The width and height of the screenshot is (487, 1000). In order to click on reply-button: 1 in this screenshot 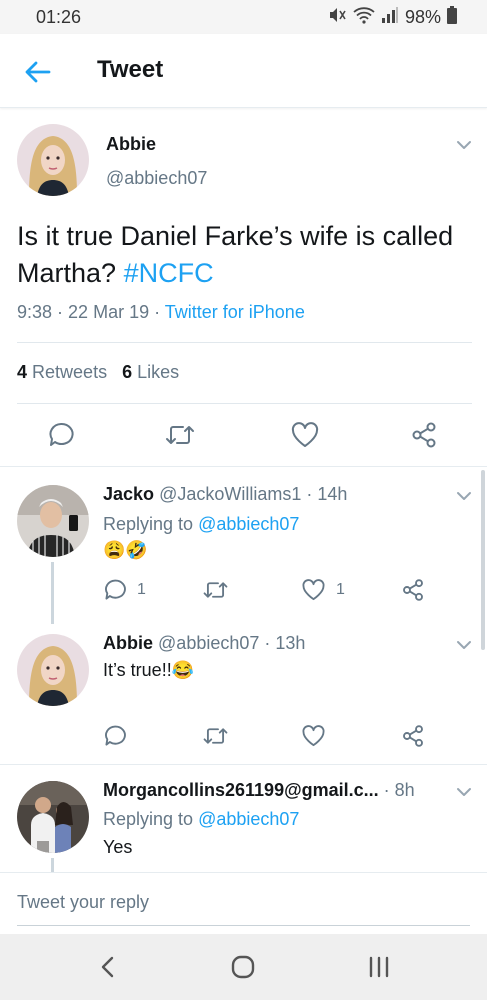, I will do `click(124, 590)`.